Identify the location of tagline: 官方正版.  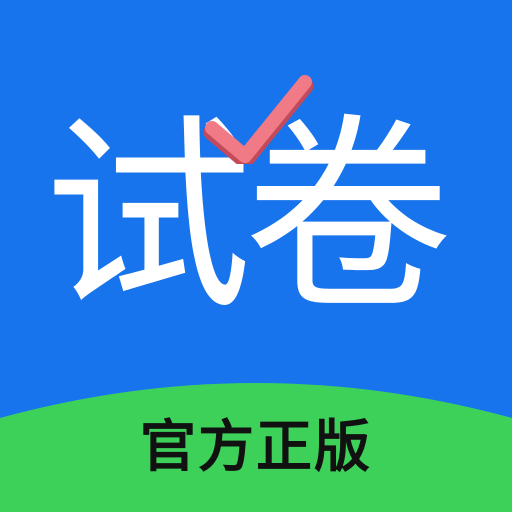
(256, 447).